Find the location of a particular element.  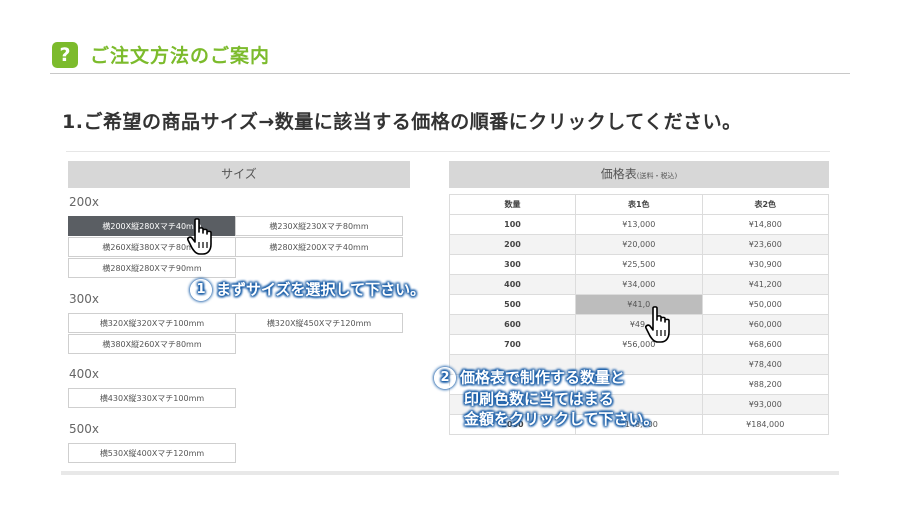

price-cell-two-color: ¥60,000 is located at coordinates (765, 324).